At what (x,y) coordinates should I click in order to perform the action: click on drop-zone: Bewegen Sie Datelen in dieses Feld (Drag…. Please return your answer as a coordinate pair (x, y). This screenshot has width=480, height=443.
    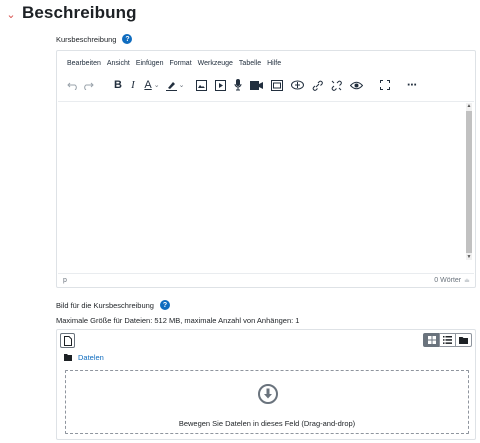
    Looking at the image, I should click on (267, 402).